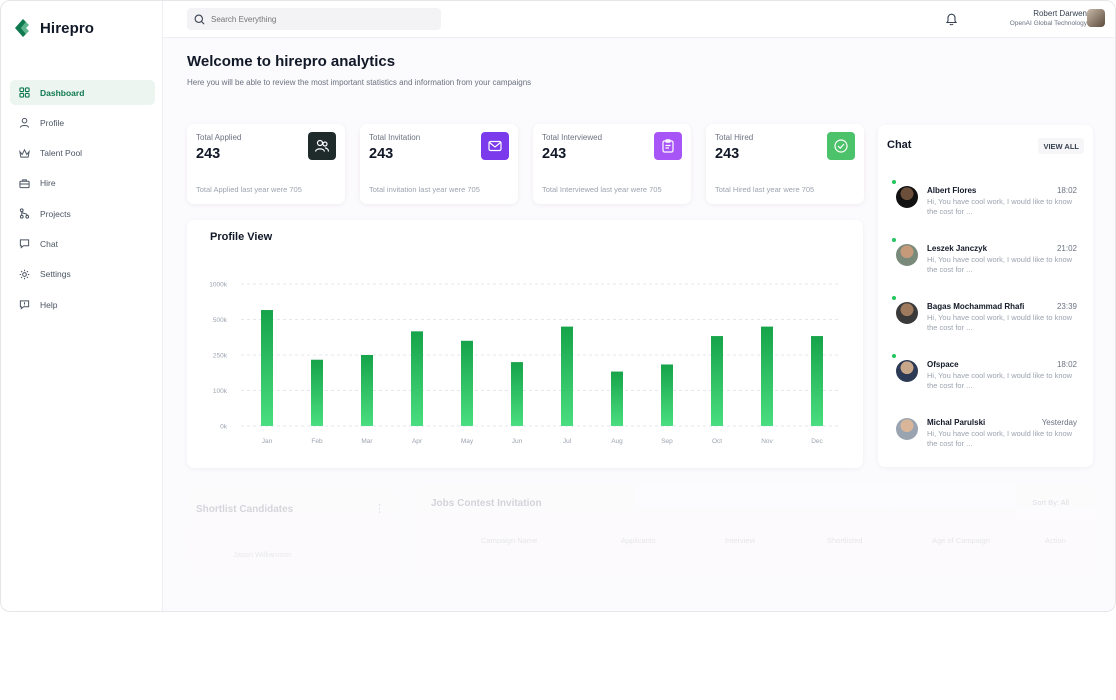 Image resolution: width=1116 pixels, height=700 pixels. I want to click on sidebar-item-label: Profile, so click(52, 122).